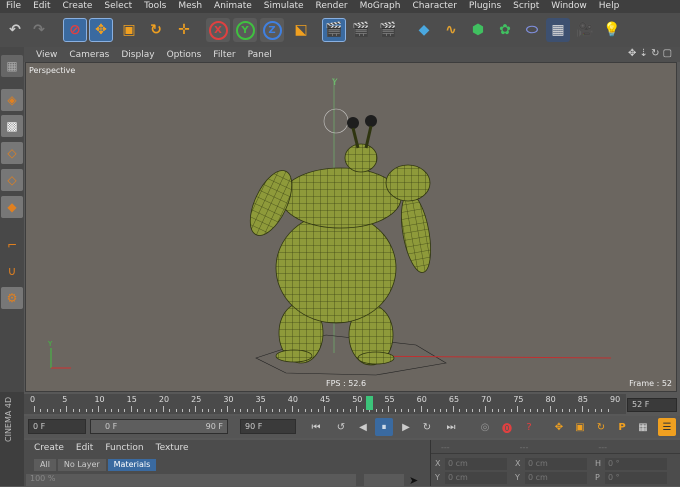 The image size is (680, 487). Describe the element at coordinates (485, 6) in the screenshot. I see `menu-plugins: Plugins` at that location.